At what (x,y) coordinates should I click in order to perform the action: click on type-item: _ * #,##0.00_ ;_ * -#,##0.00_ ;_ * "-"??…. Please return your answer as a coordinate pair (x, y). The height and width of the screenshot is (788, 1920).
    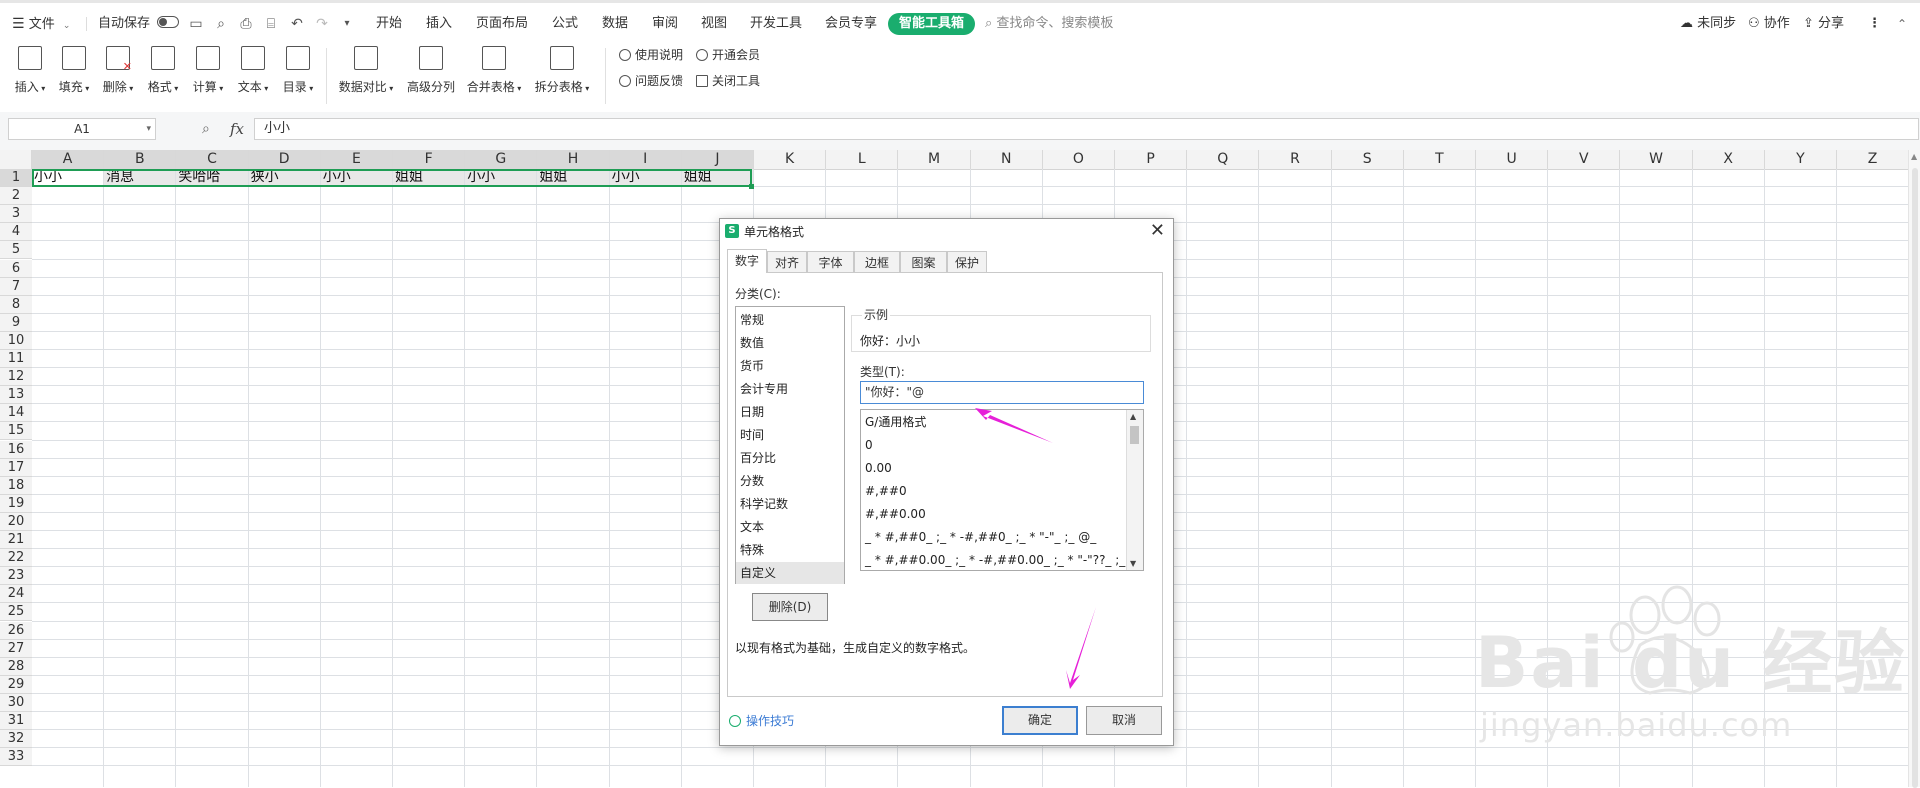
    Looking at the image, I should click on (994, 559).